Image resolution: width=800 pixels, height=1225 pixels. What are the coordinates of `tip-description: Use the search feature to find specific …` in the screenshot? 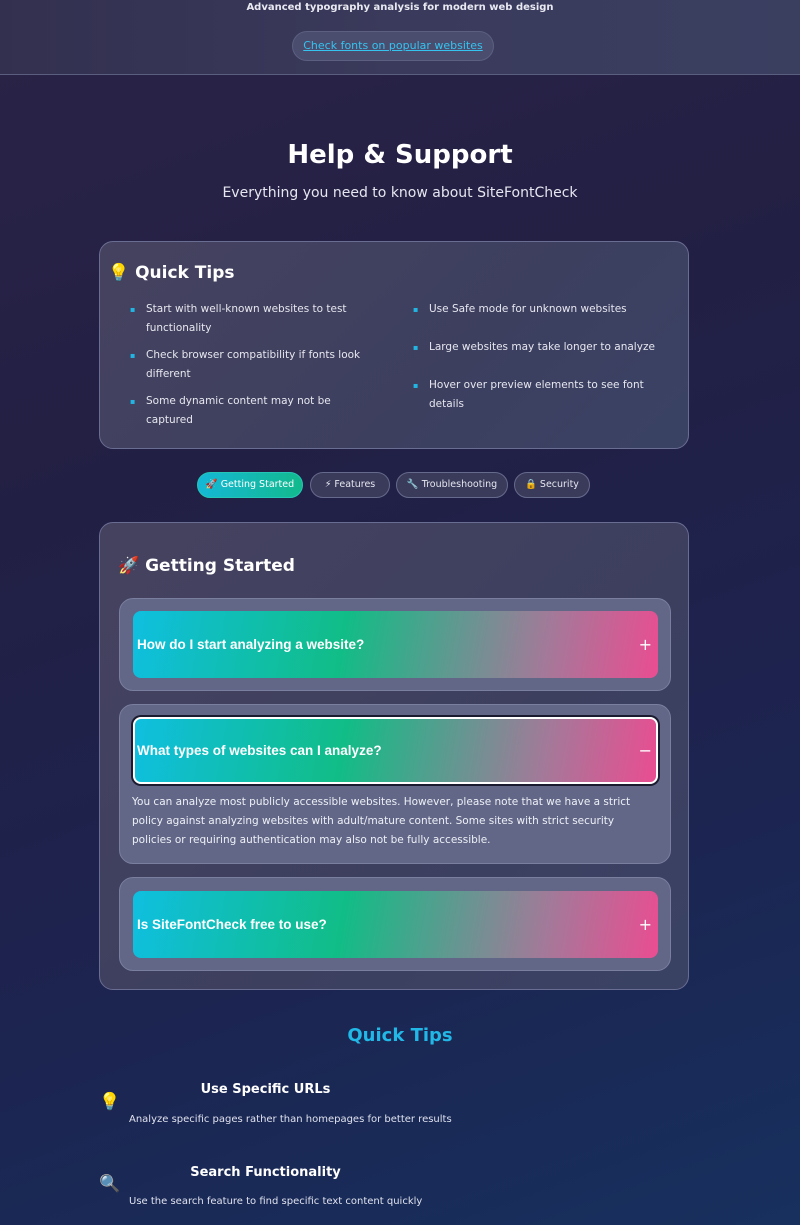 It's located at (276, 1201).